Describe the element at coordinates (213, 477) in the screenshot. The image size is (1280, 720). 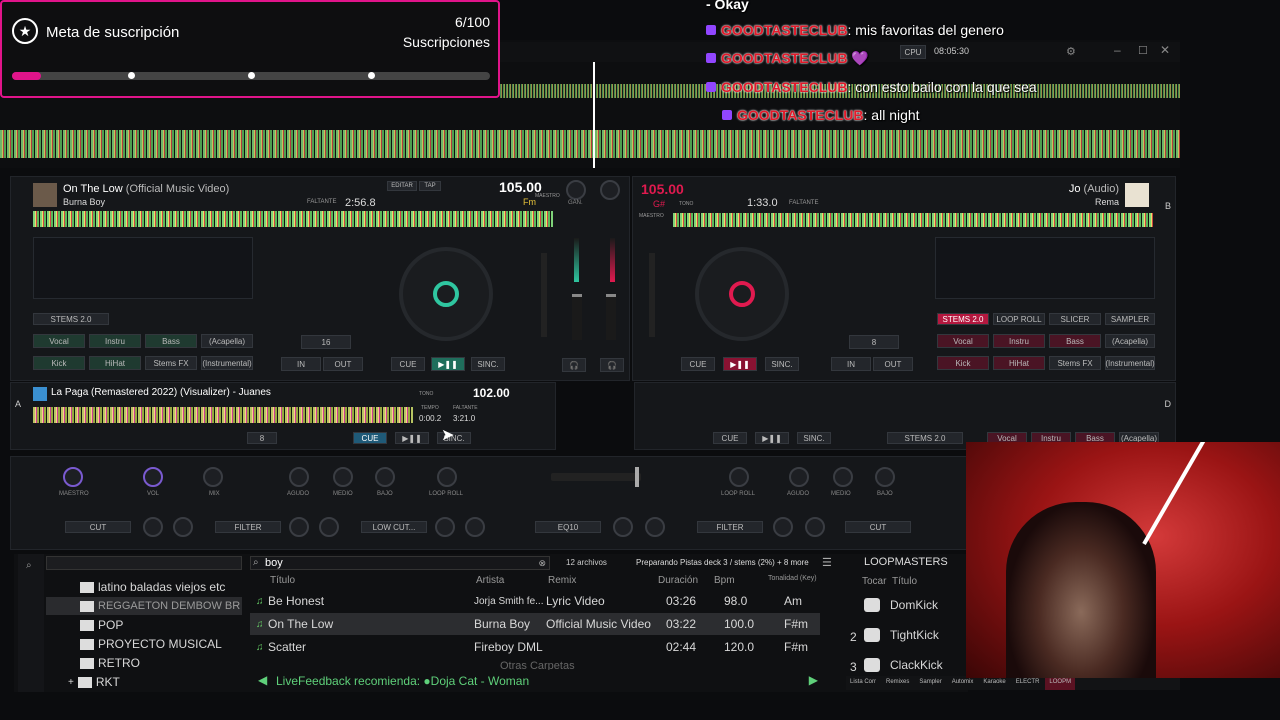
I see `mix-knob` at that location.